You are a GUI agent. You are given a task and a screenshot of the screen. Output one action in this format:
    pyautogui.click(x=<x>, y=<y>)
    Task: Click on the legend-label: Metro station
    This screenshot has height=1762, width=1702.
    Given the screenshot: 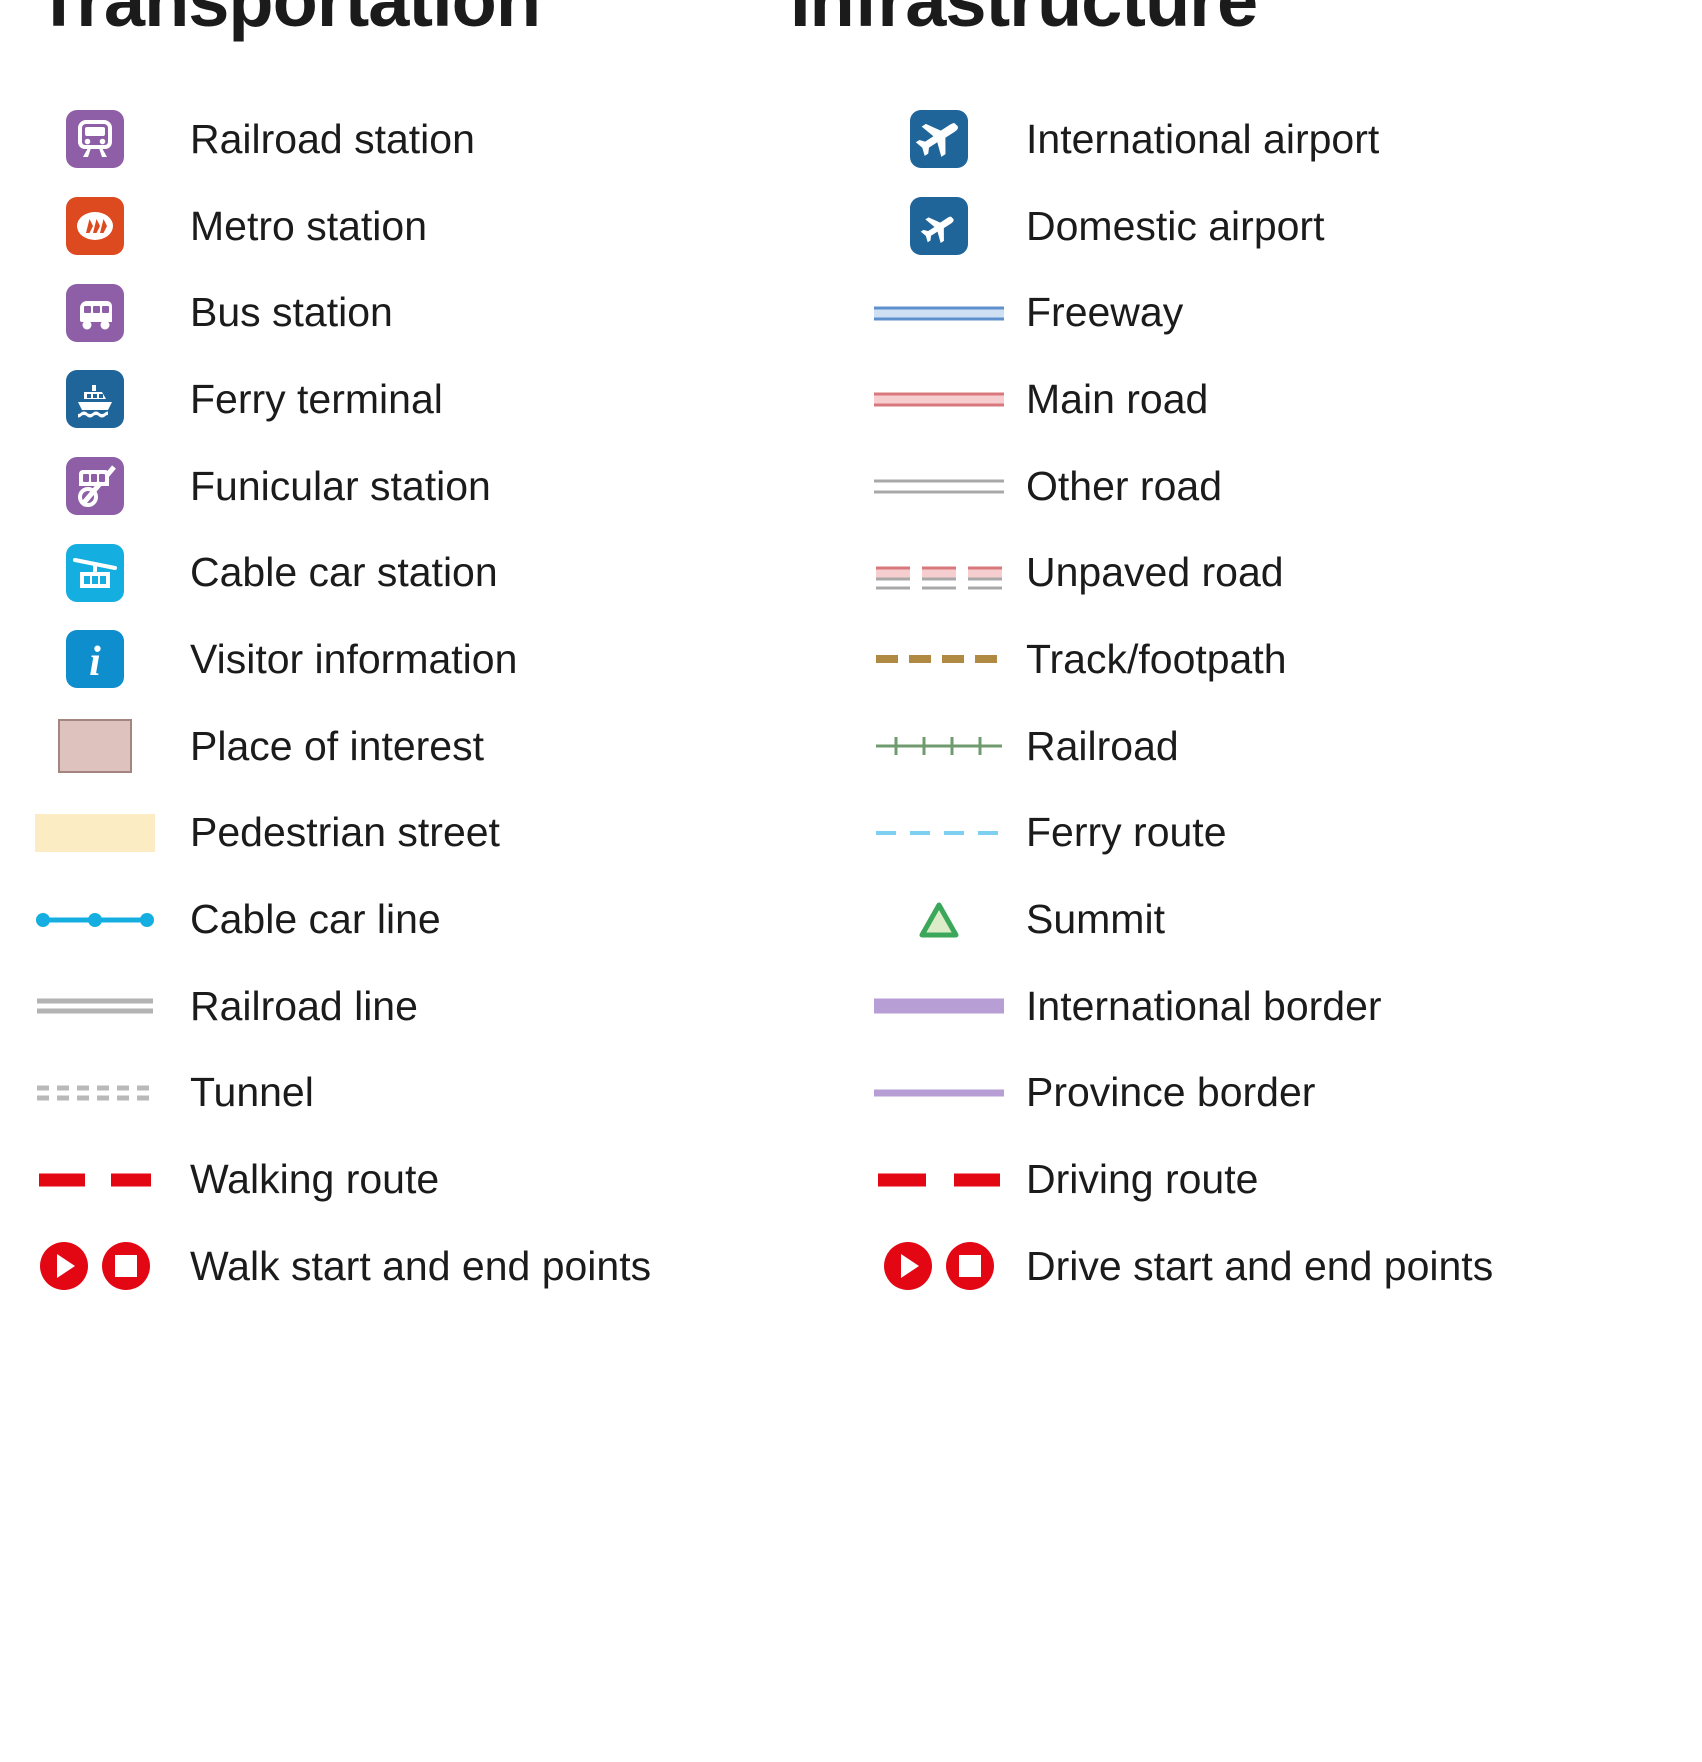 What is the action you would take?
    pyautogui.click(x=308, y=225)
    